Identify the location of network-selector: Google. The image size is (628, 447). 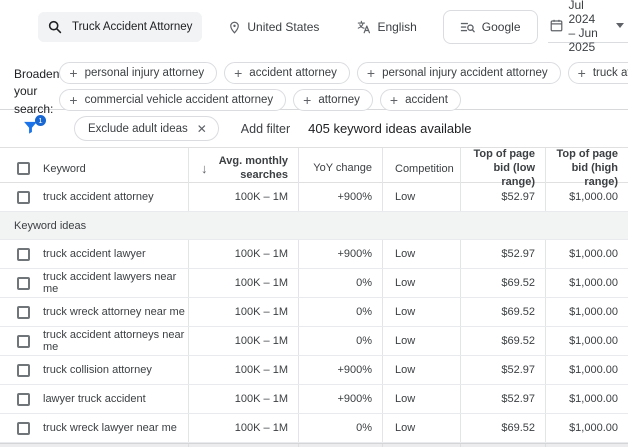
(490, 27).